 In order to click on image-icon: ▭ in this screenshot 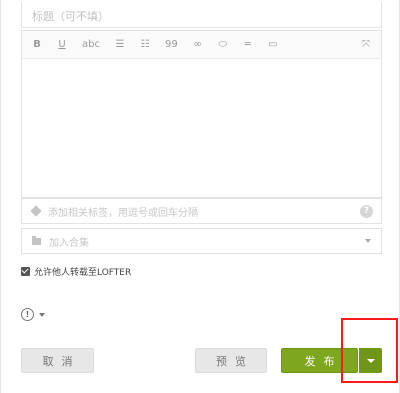, I will do `click(273, 45)`.